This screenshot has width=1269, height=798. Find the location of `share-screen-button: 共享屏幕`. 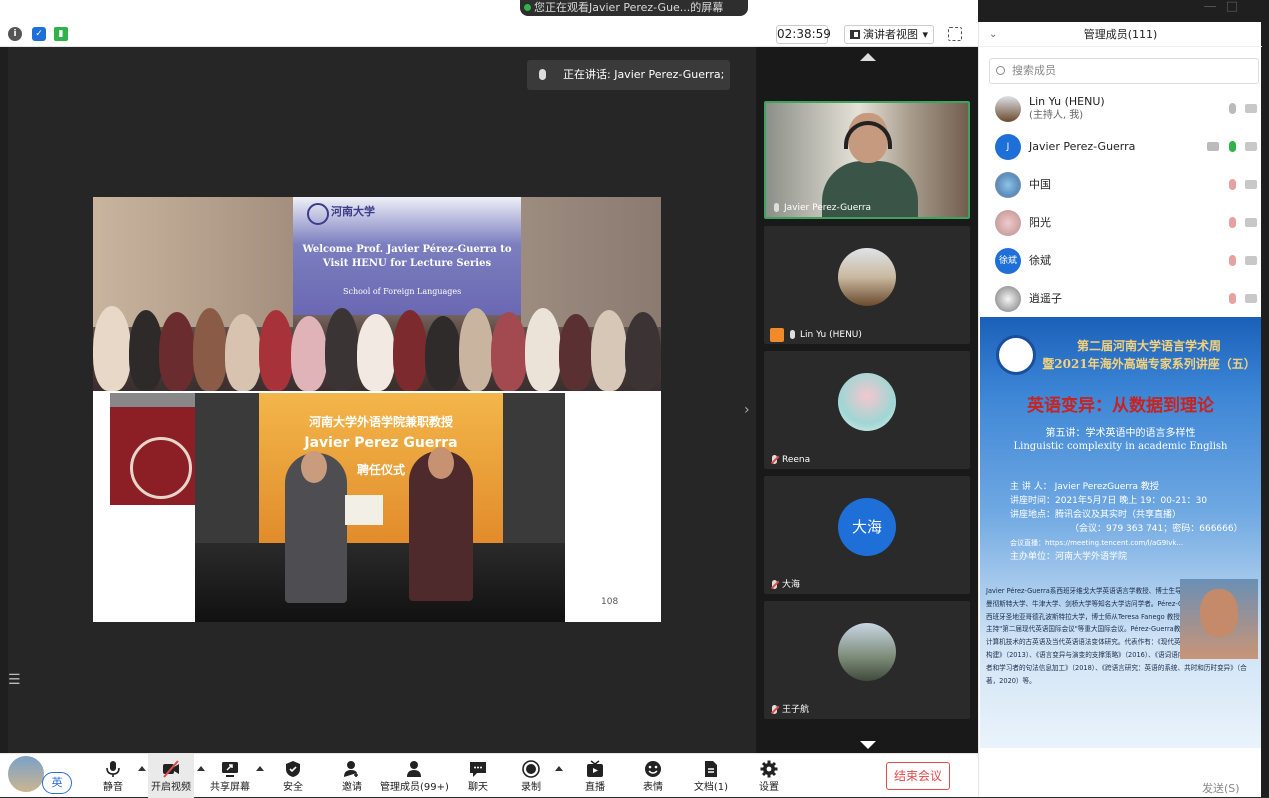

share-screen-button: 共享屏幕 is located at coordinates (230, 776).